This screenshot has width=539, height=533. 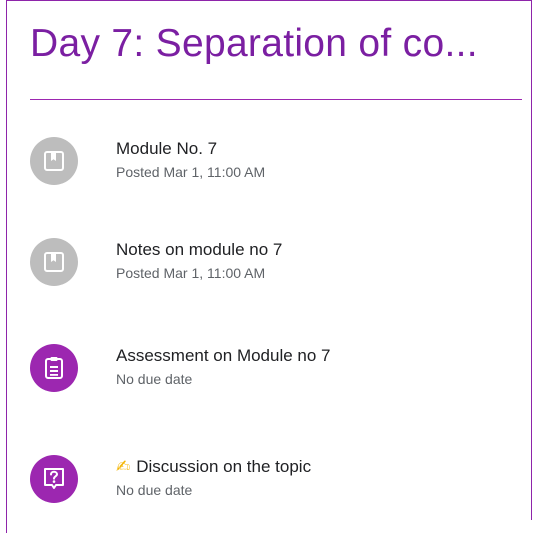 What do you see at coordinates (270, 374) in the screenshot?
I see `classwork-item-assessment: Assessment on Module no 7 No due date` at bounding box center [270, 374].